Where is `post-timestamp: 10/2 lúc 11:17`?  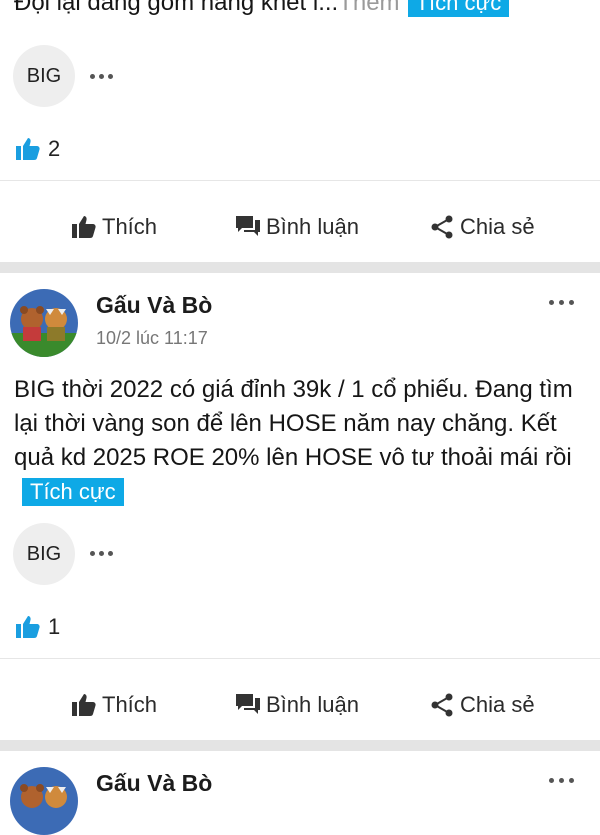 post-timestamp: 10/2 lúc 11:17 is located at coordinates (152, 338).